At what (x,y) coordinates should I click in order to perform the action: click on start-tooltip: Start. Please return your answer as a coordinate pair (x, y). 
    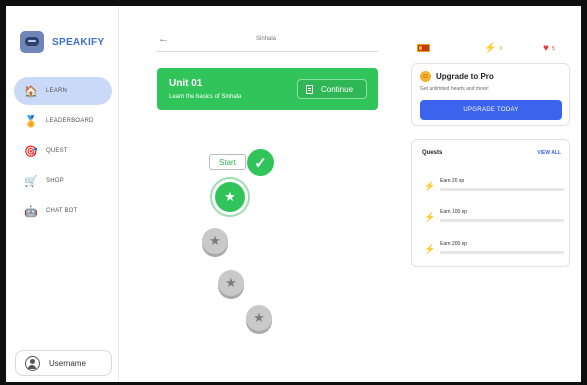
    Looking at the image, I should click on (227, 162).